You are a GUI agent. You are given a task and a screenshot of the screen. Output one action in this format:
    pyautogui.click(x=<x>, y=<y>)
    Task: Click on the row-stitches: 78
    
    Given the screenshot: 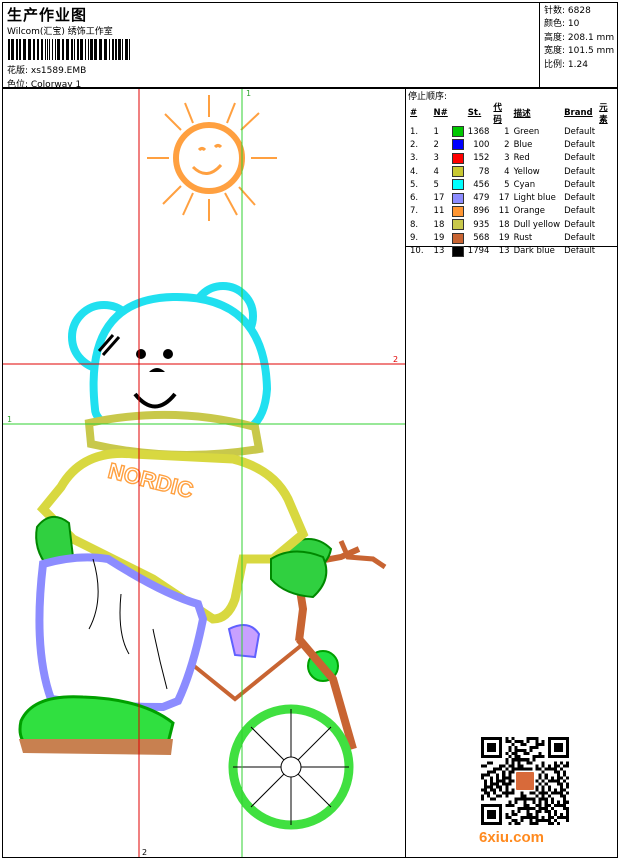 What is the action you would take?
    pyautogui.click(x=484, y=171)
    